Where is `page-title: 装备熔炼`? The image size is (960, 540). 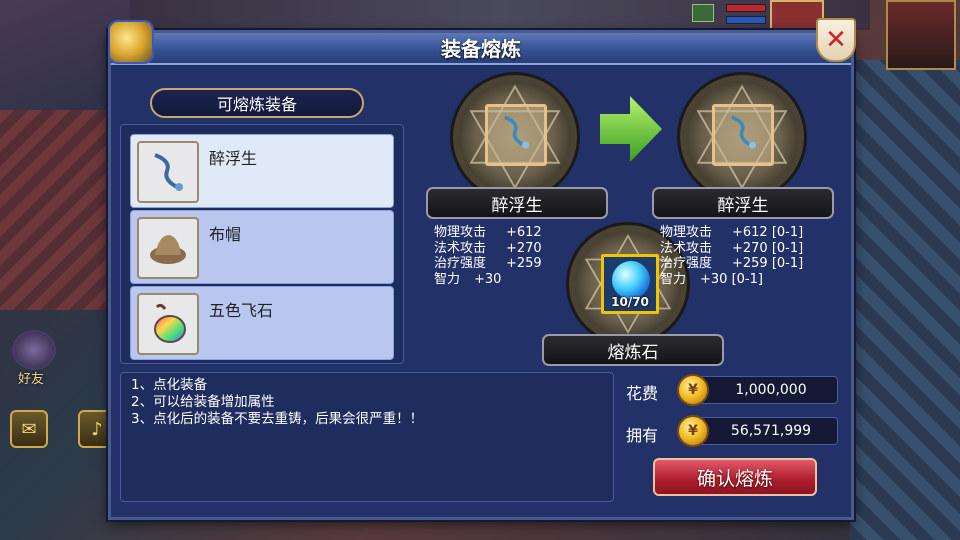
page-title: 装备熔炼 is located at coordinates (481, 49).